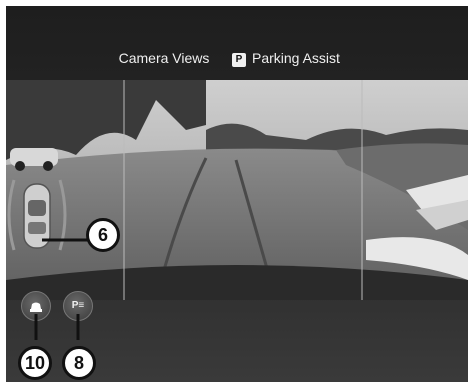 The height and width of the screenshot is (388, 474). Describe the element at coordinates (296, 58) in the screenshot. I see `tab-parking-assist-label: Parking Assist` at that location.